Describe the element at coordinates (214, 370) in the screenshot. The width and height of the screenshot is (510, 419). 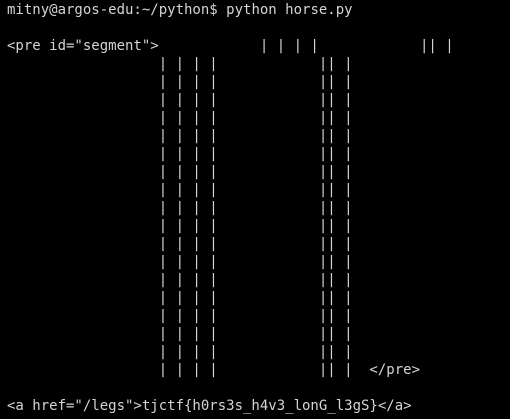
I see `output-line: | | | | || | </pre>` at that location.